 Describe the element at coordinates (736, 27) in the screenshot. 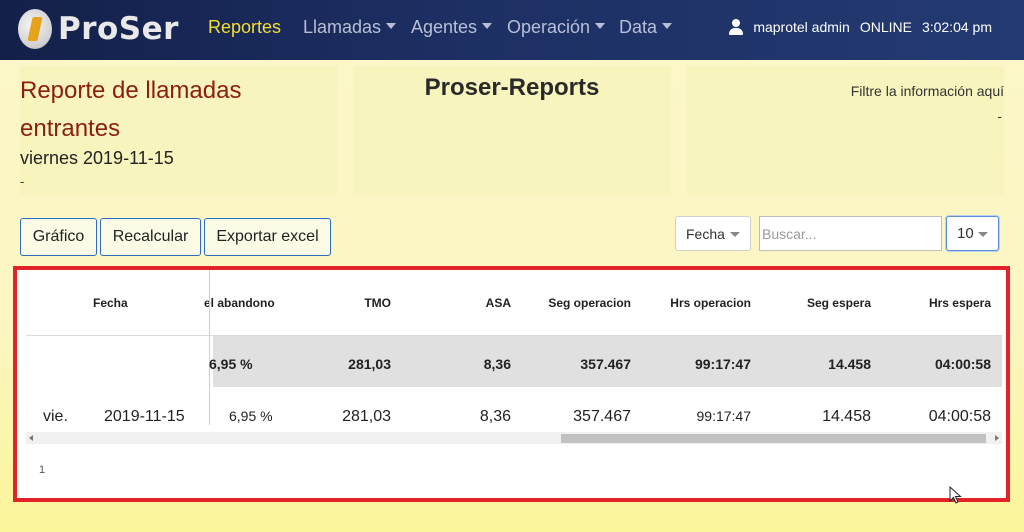

I see `user-icon` at that location.